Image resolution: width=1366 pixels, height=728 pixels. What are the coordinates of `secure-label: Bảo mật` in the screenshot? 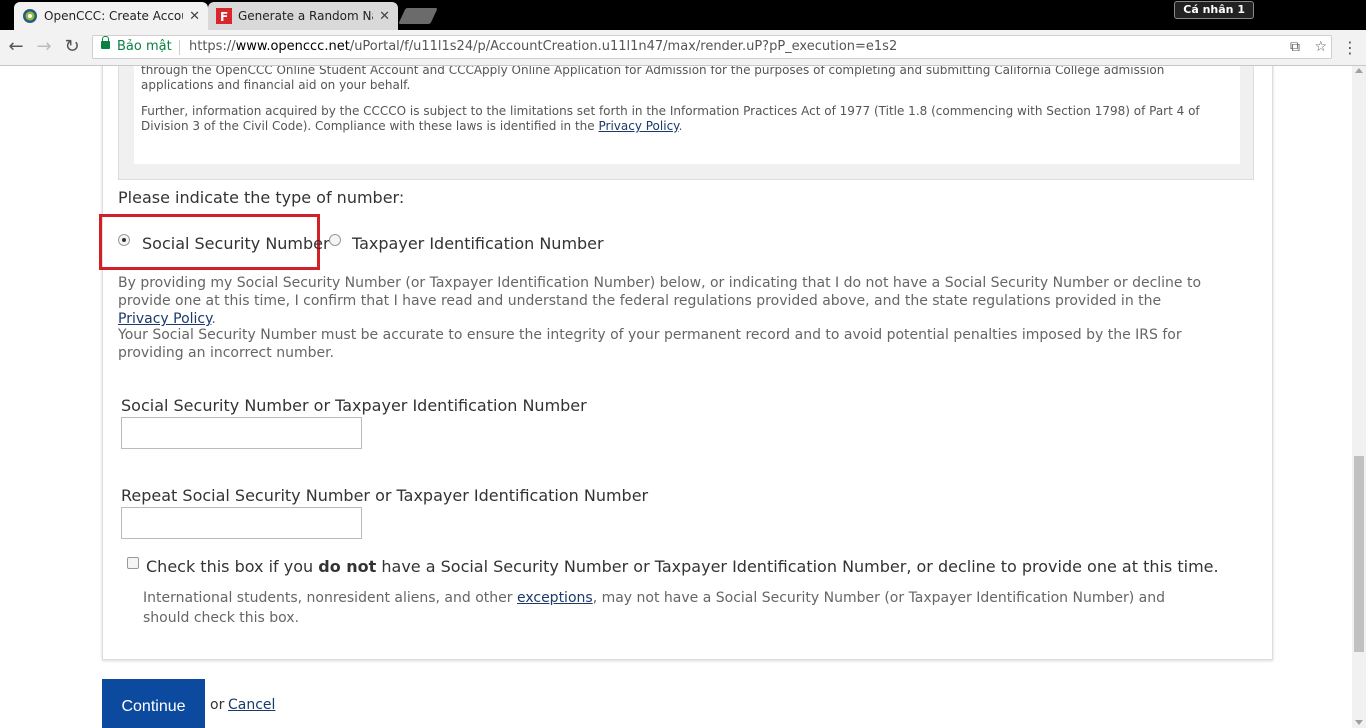 It's located at (144, 46).